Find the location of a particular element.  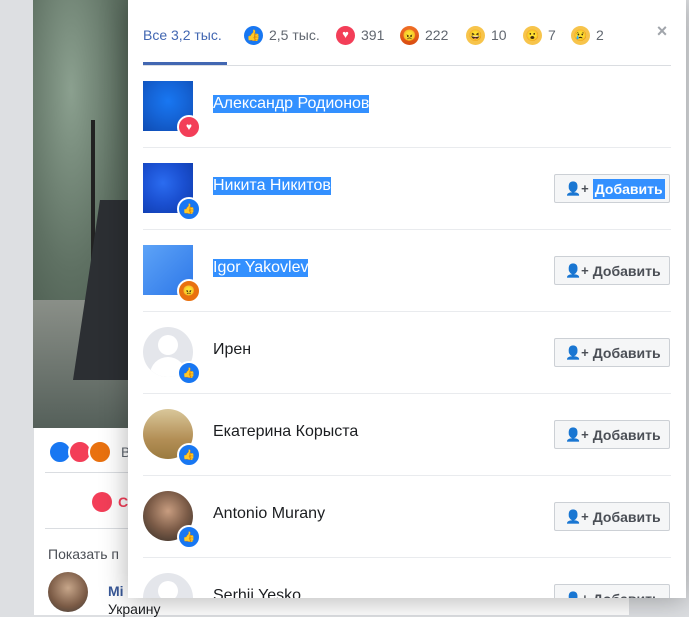

person-name: Никита Никитов is located at coordinates (272, 186).